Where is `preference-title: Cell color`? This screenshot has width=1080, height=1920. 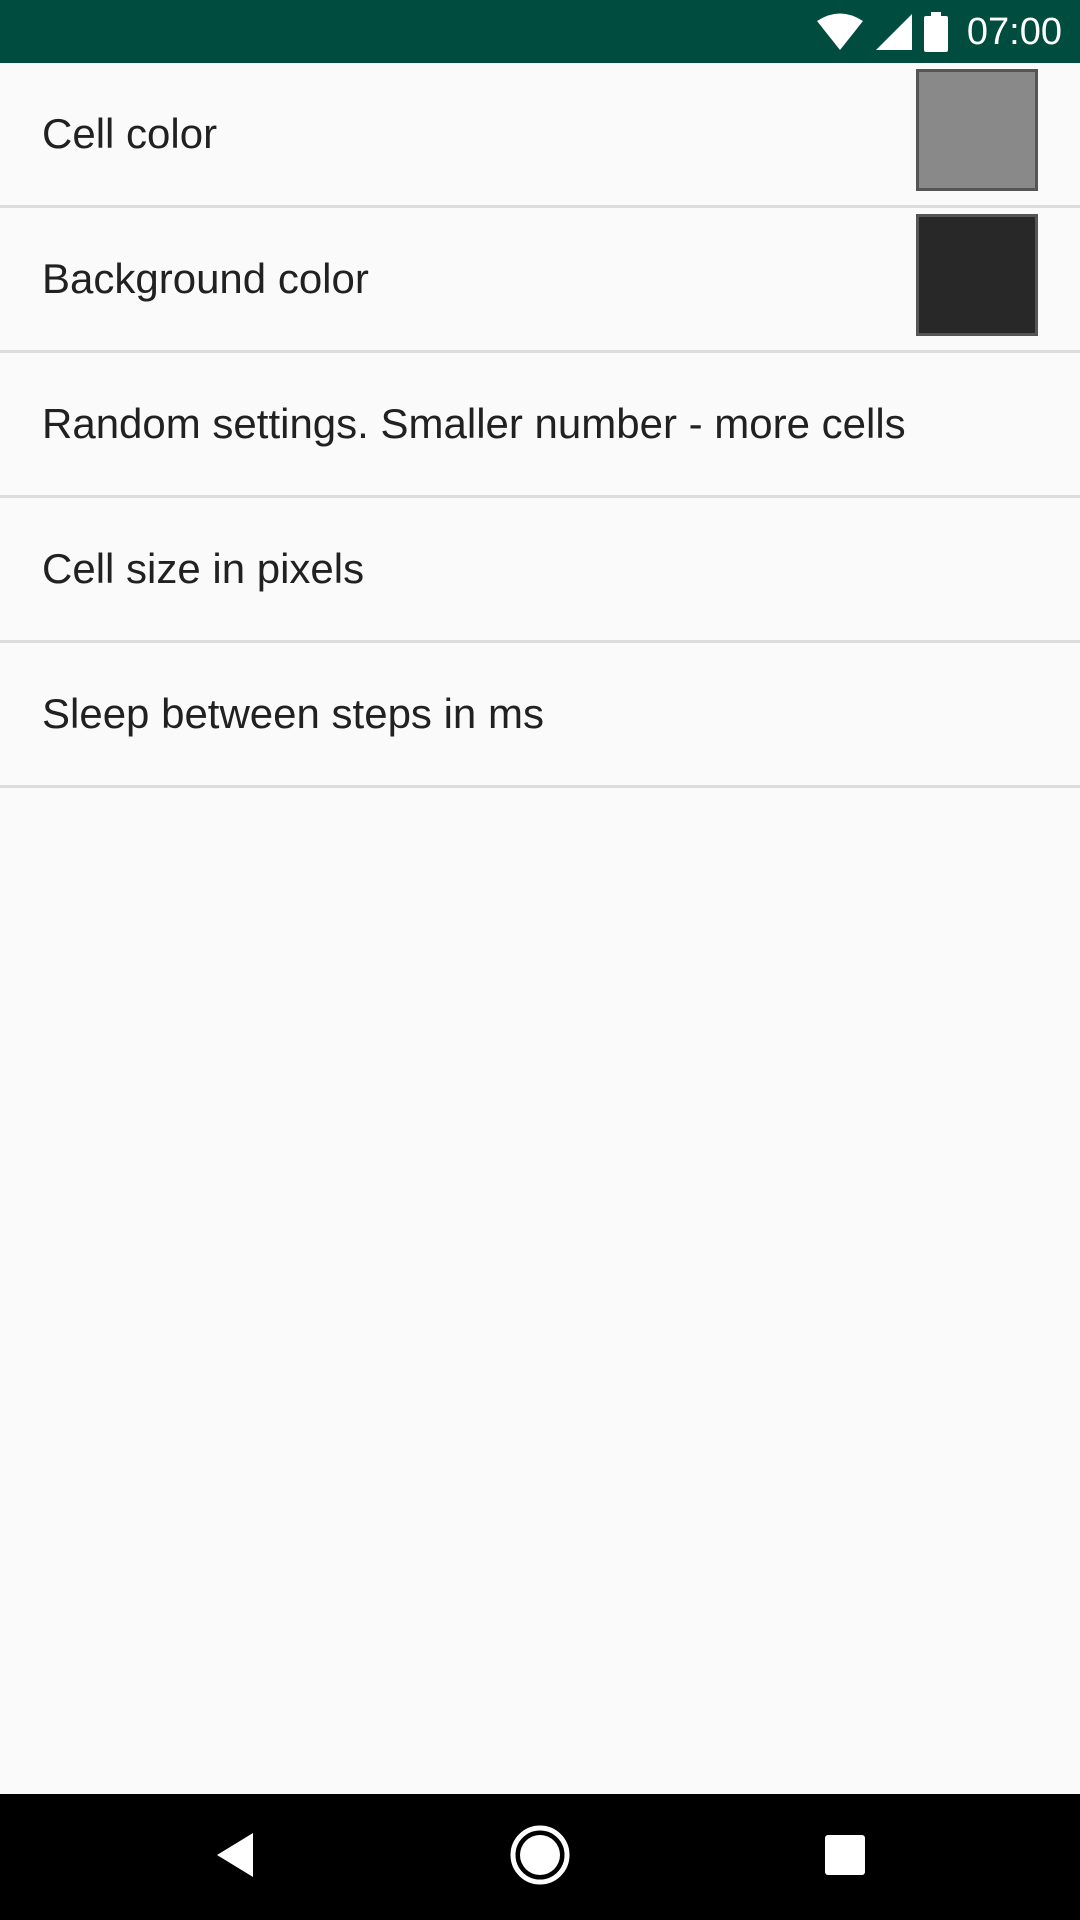 preference-title: Cell color is located at coordinates (130, 133).